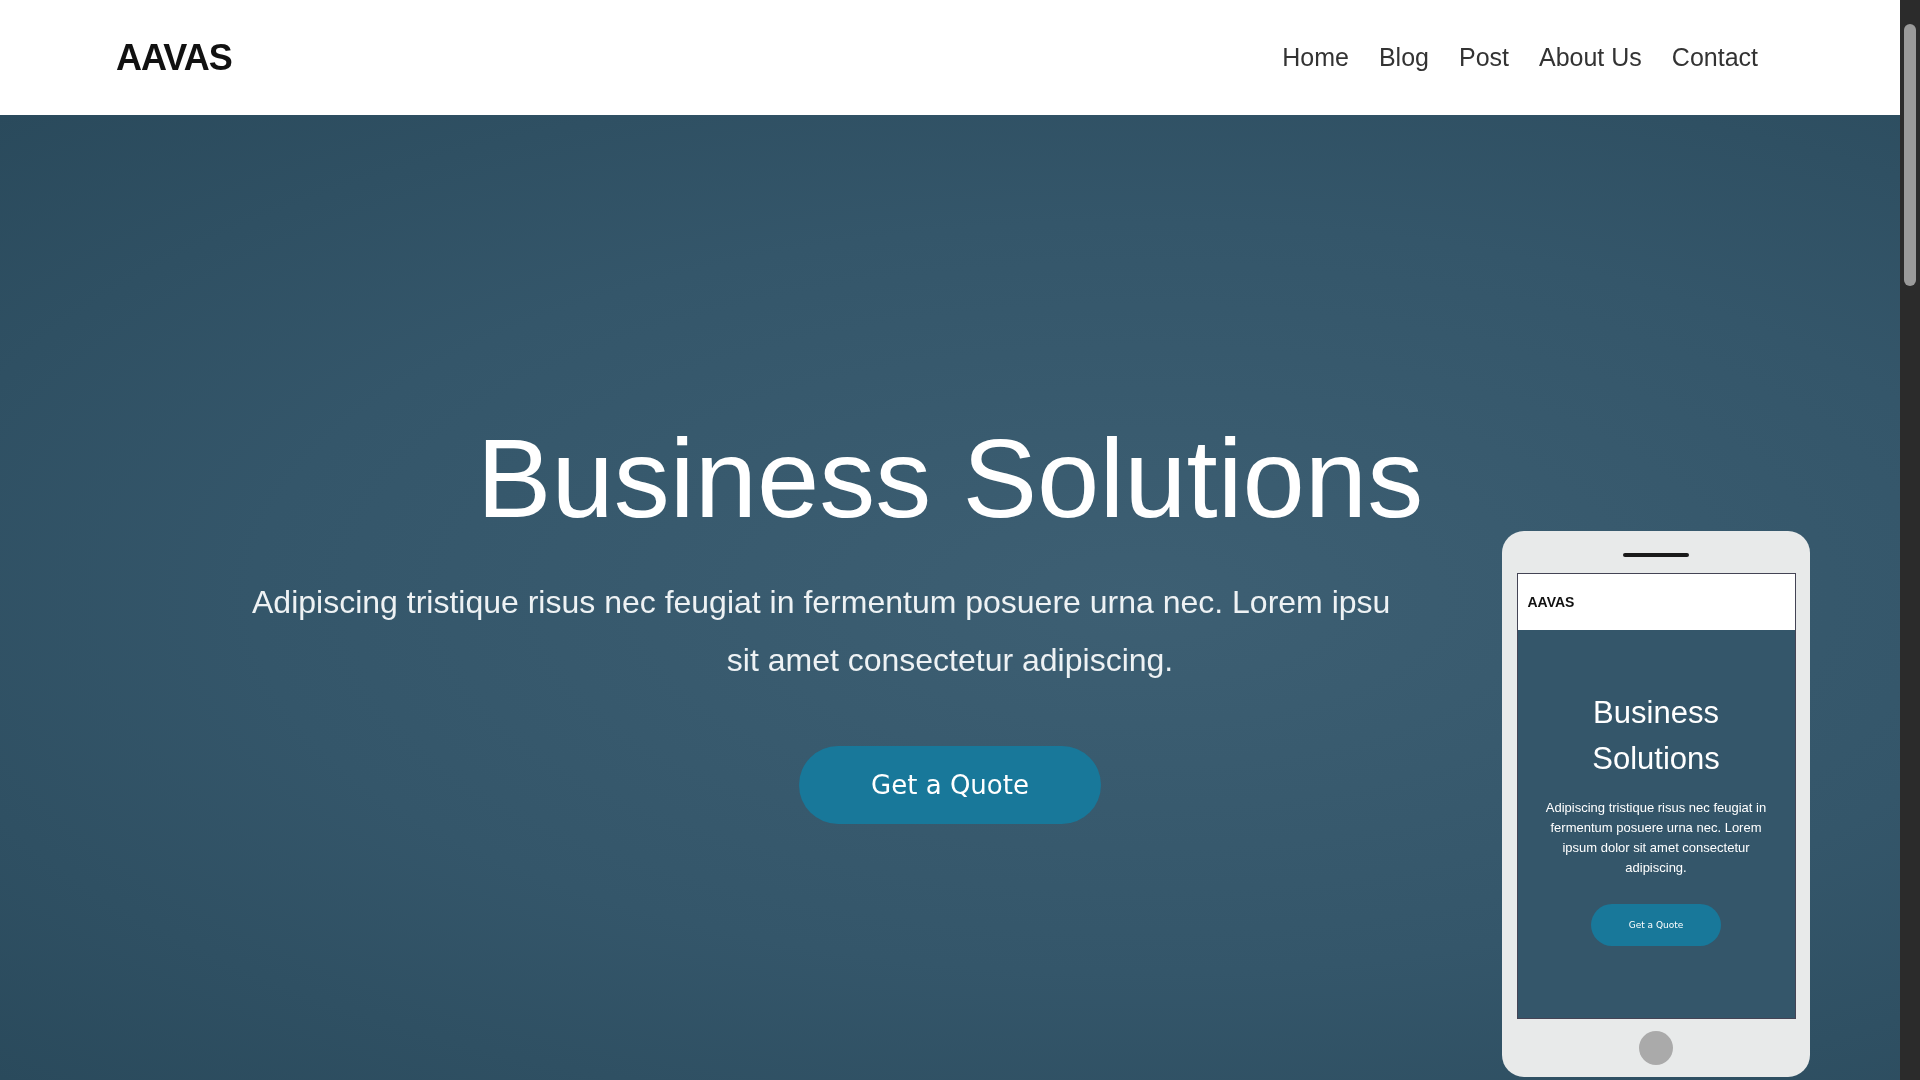 This screenshot has height=1080, width=1920. What do you see at coordinates (950, 660) in the screenshot?
I see `hero-text-line: sit amet consectetur adipiscing.` at bounding box center [950, 660].